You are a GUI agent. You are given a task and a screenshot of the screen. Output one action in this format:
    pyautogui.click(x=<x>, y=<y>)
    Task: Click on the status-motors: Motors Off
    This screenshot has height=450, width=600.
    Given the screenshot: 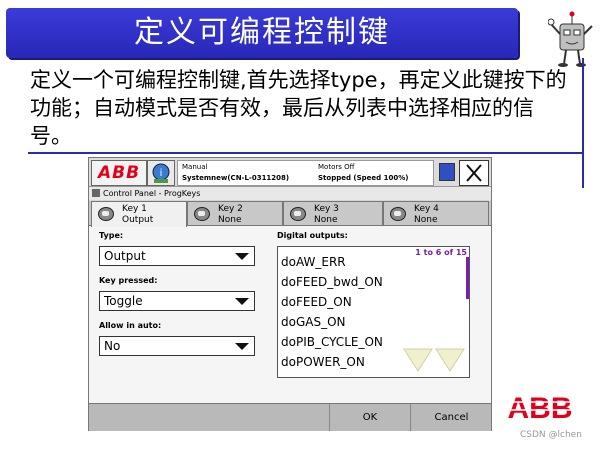 What is the action you would take?
    pyautogui.click(x=336, y=167)
    